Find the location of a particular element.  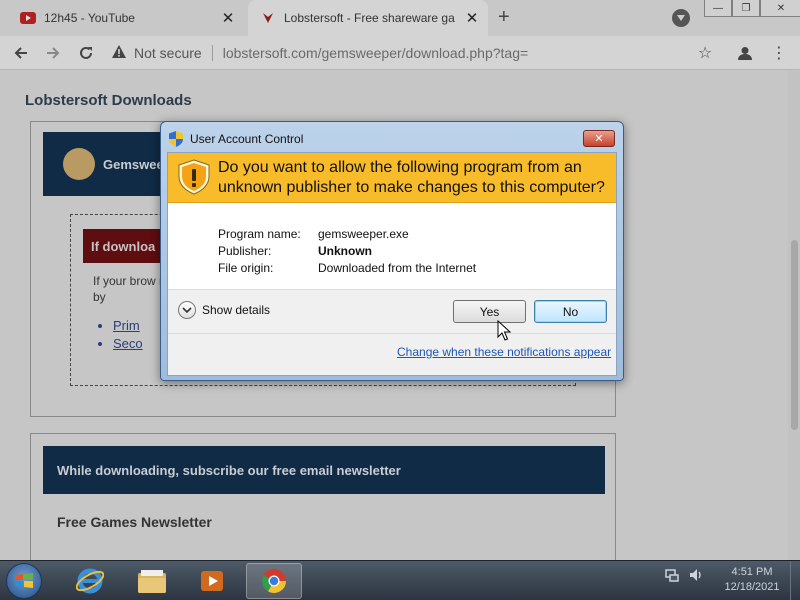

reload-icon is located at coordinates (86, 52).